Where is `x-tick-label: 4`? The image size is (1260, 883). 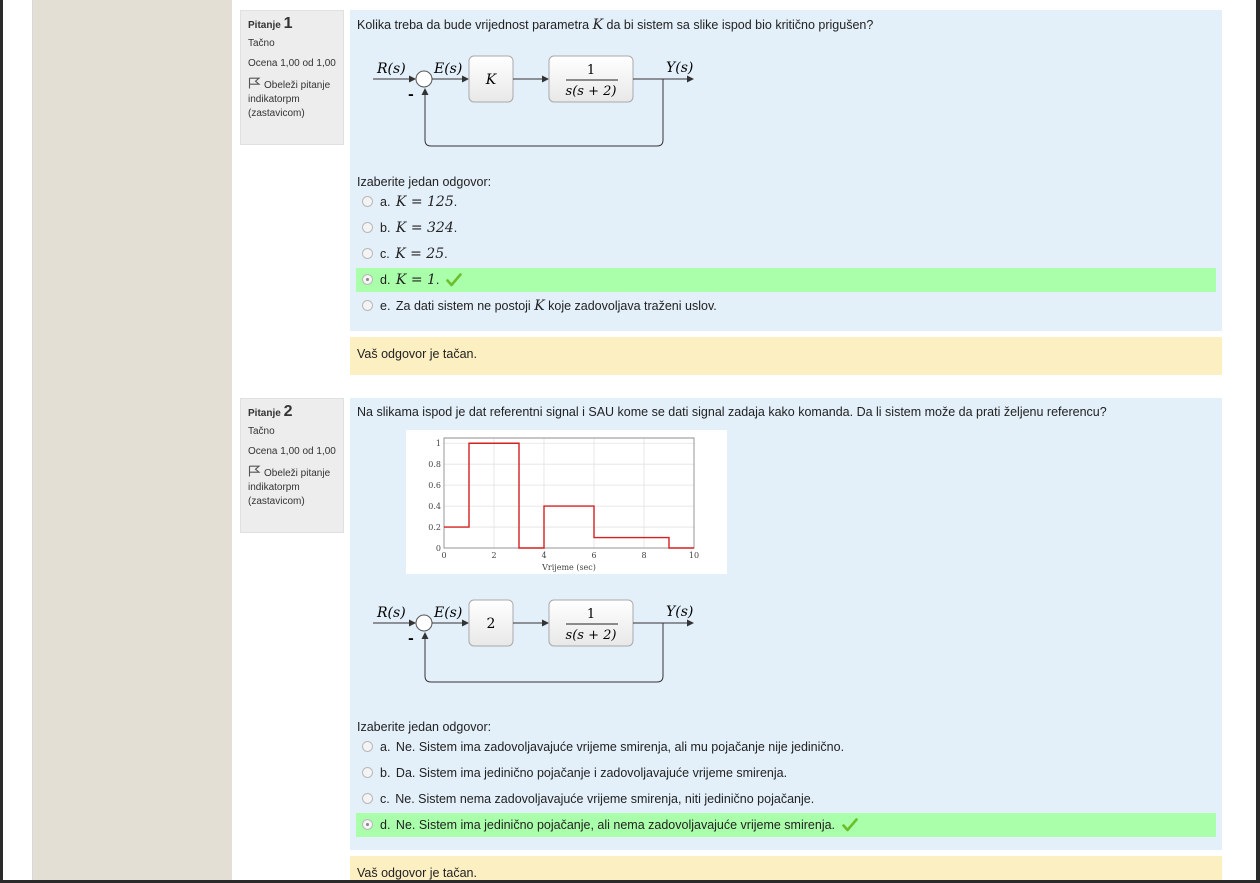 x-tick-label: 4 is located at coordinates (543, 555).